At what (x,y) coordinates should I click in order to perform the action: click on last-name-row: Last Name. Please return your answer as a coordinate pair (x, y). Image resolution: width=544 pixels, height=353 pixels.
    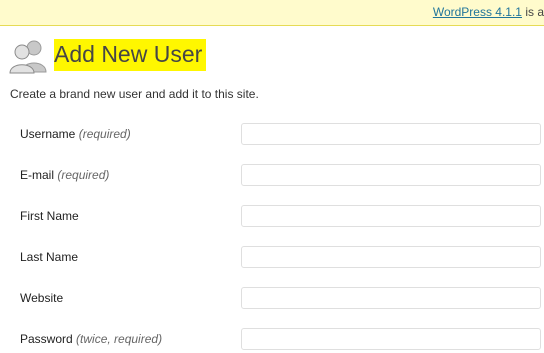
    Looking at the image, I should click on (272, 258).